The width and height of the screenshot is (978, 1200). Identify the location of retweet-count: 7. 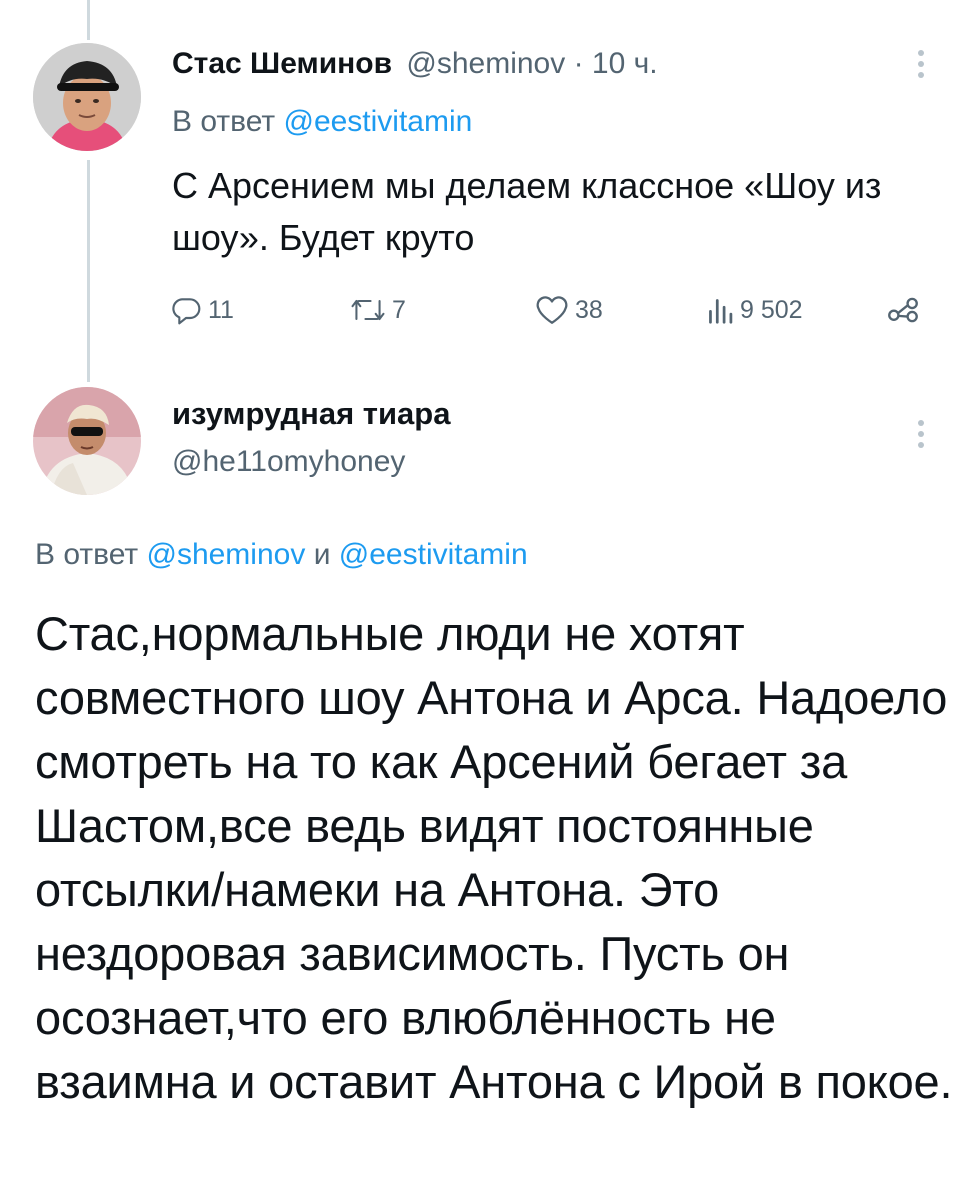
(399, 309).